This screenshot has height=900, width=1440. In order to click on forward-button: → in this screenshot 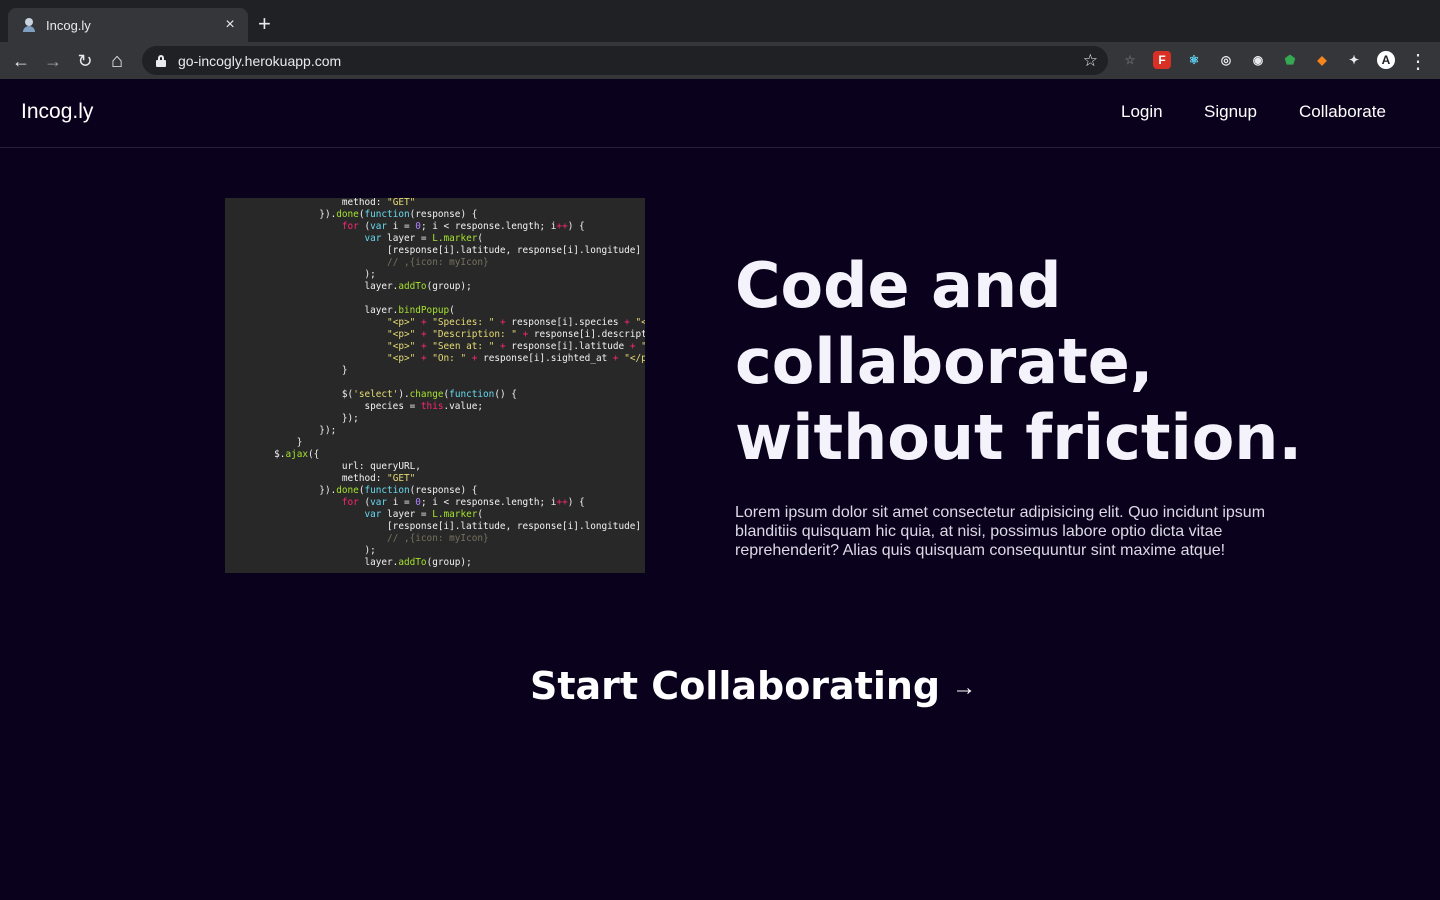, I will do `click(53, 61)`.